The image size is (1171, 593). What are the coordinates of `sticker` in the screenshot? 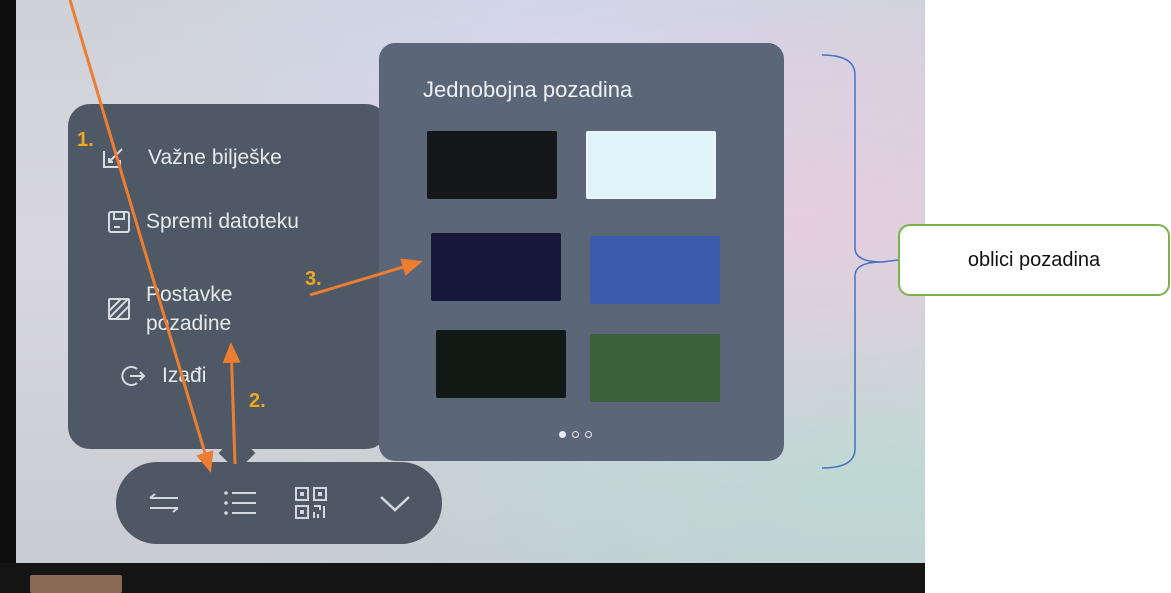 It's located at (76, 584).